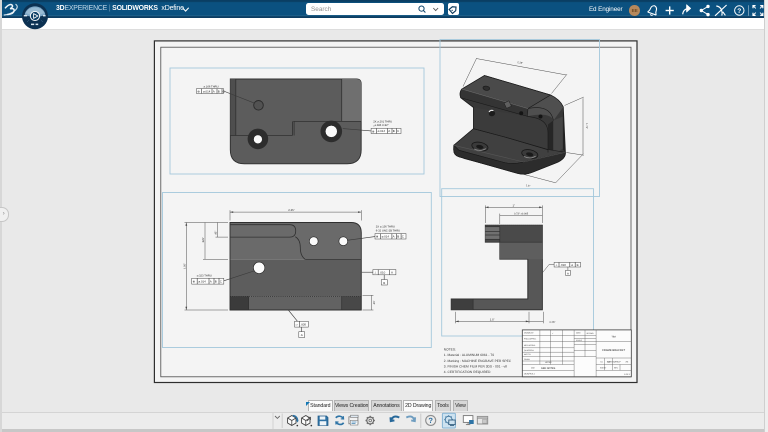  What do you see at coordinates (385, 227) in the screenshot?
I see `svg-text: 2X ⌀.136 THRU` at bounding box center [385, 227].